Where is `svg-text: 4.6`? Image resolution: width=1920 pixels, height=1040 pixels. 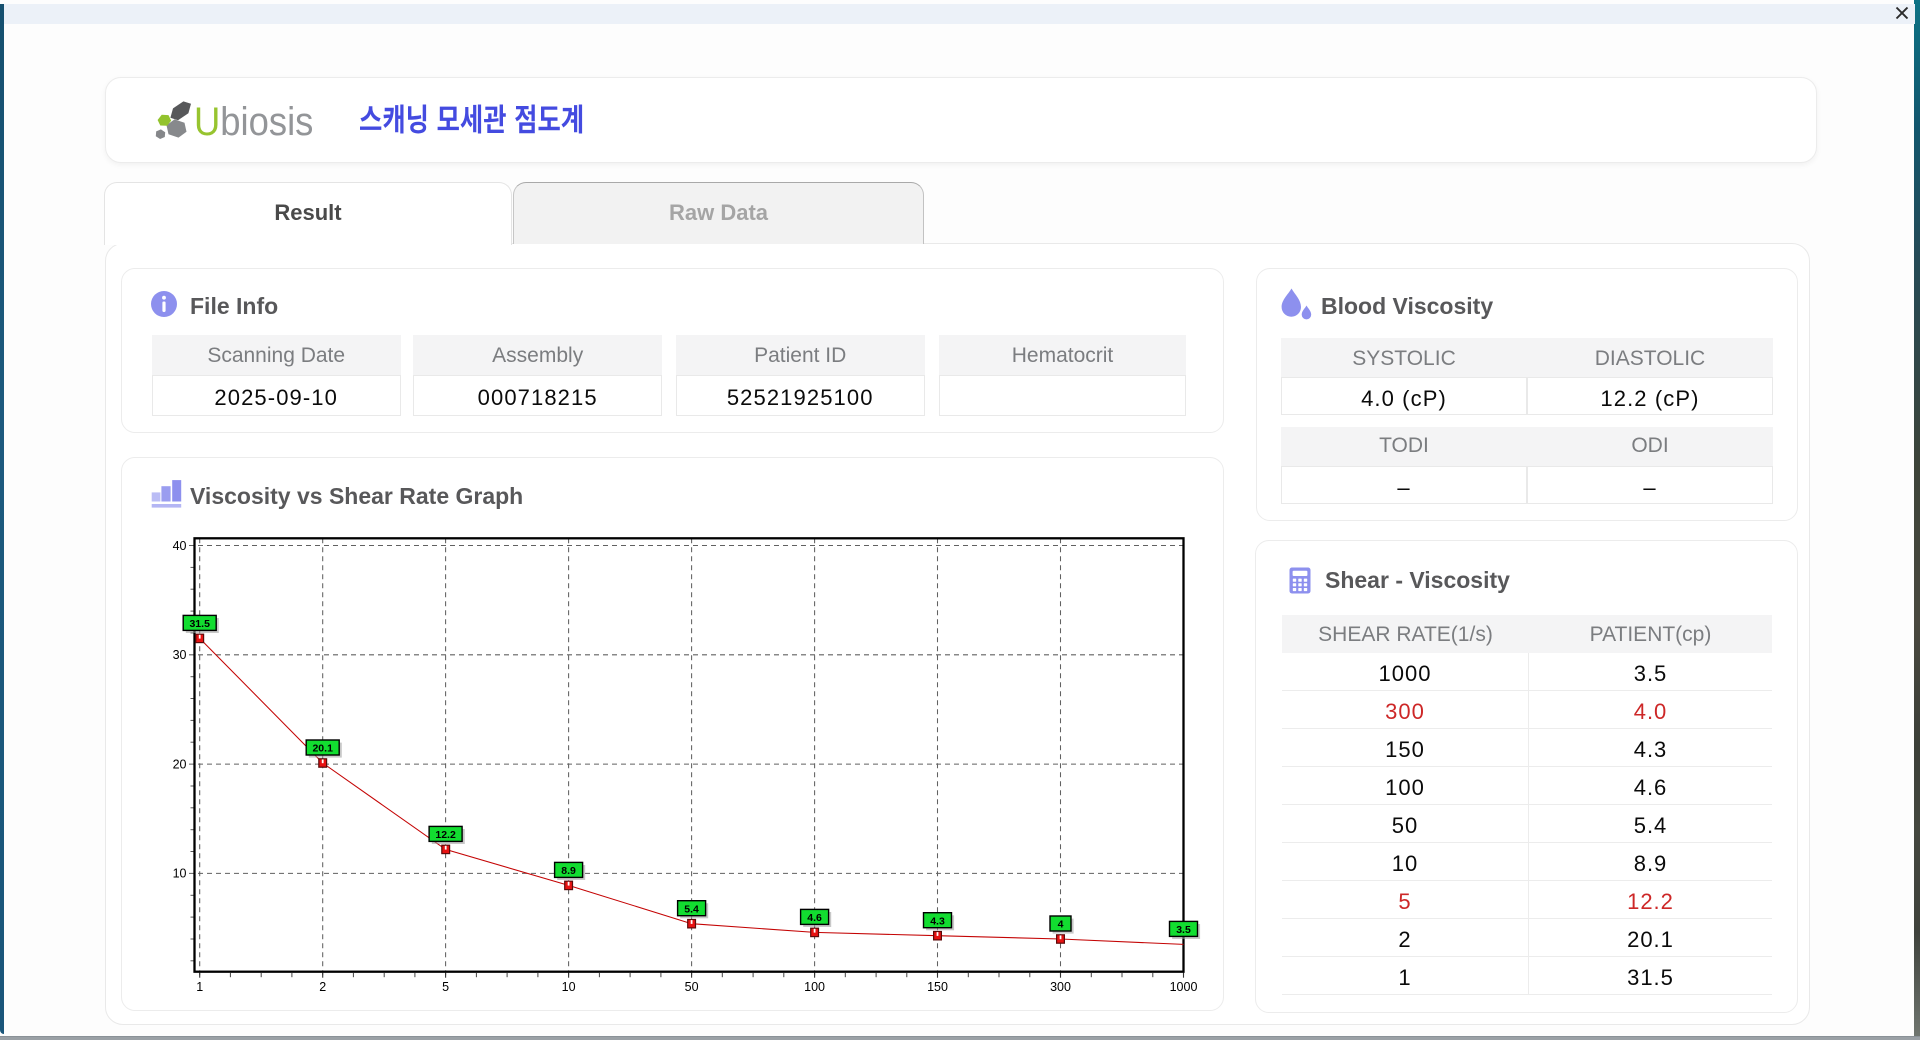 svg-text: 4.6 is located at coordinates (814, 918).